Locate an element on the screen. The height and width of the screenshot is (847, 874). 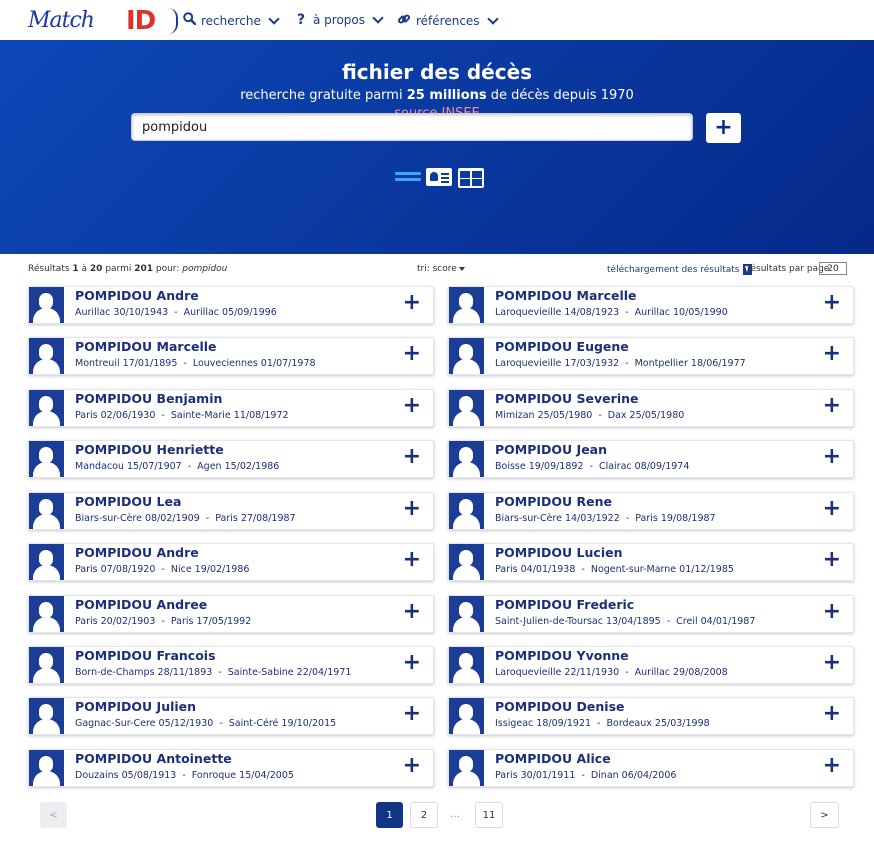
birth-info: Paris 04/01/1938 is located at coordinates (535, 569).